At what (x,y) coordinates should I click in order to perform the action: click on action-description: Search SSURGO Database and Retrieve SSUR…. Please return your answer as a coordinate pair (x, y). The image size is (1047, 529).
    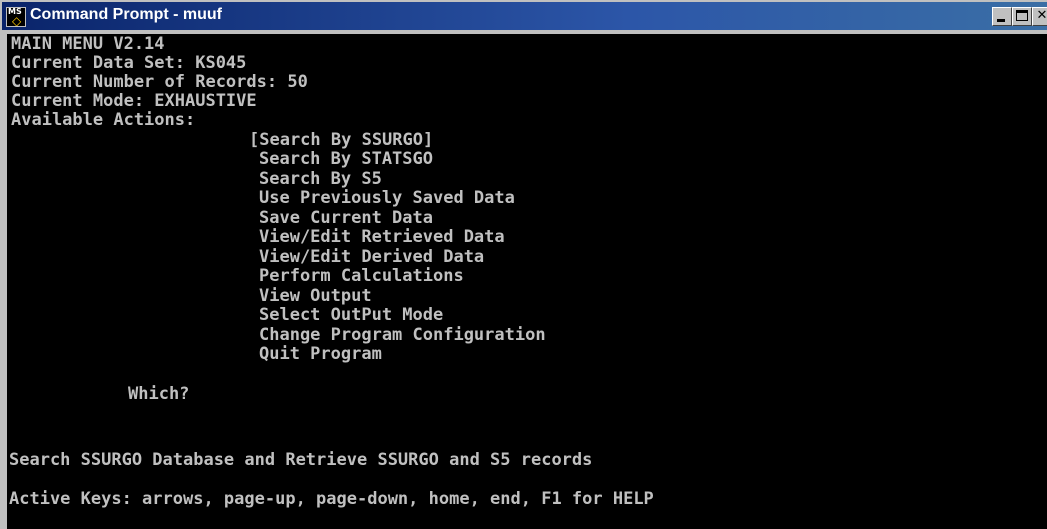
    Looking at the image, I should click on (301, 460).